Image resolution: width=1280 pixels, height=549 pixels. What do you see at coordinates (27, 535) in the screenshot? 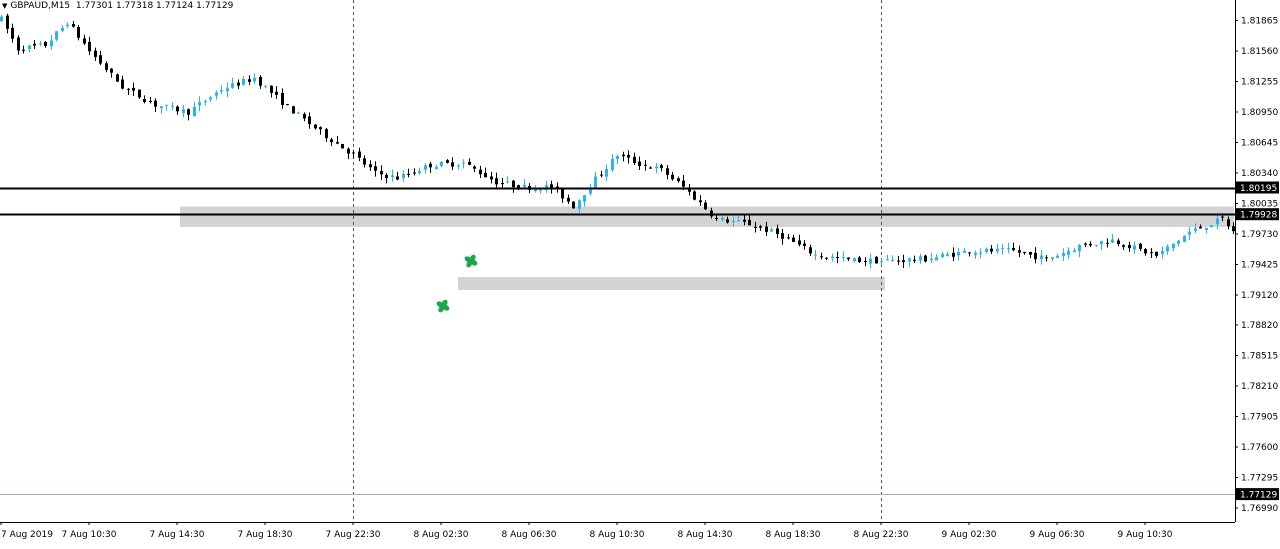
I see `time-tick-label: 7 Aug 2019` at bounding box center [27, 535].